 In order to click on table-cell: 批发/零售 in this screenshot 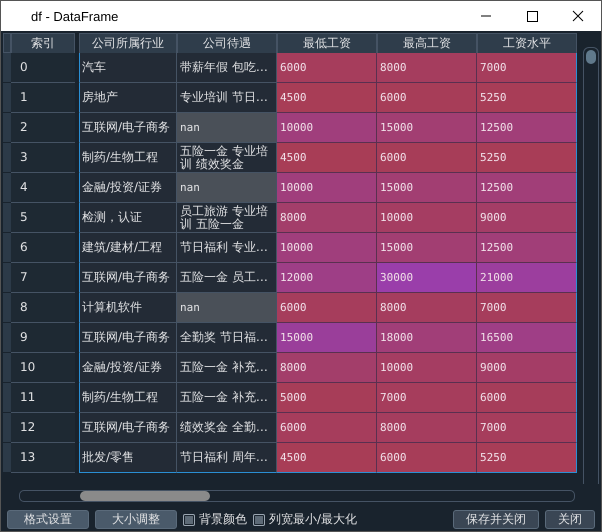, I will do `click(128, 458)`.